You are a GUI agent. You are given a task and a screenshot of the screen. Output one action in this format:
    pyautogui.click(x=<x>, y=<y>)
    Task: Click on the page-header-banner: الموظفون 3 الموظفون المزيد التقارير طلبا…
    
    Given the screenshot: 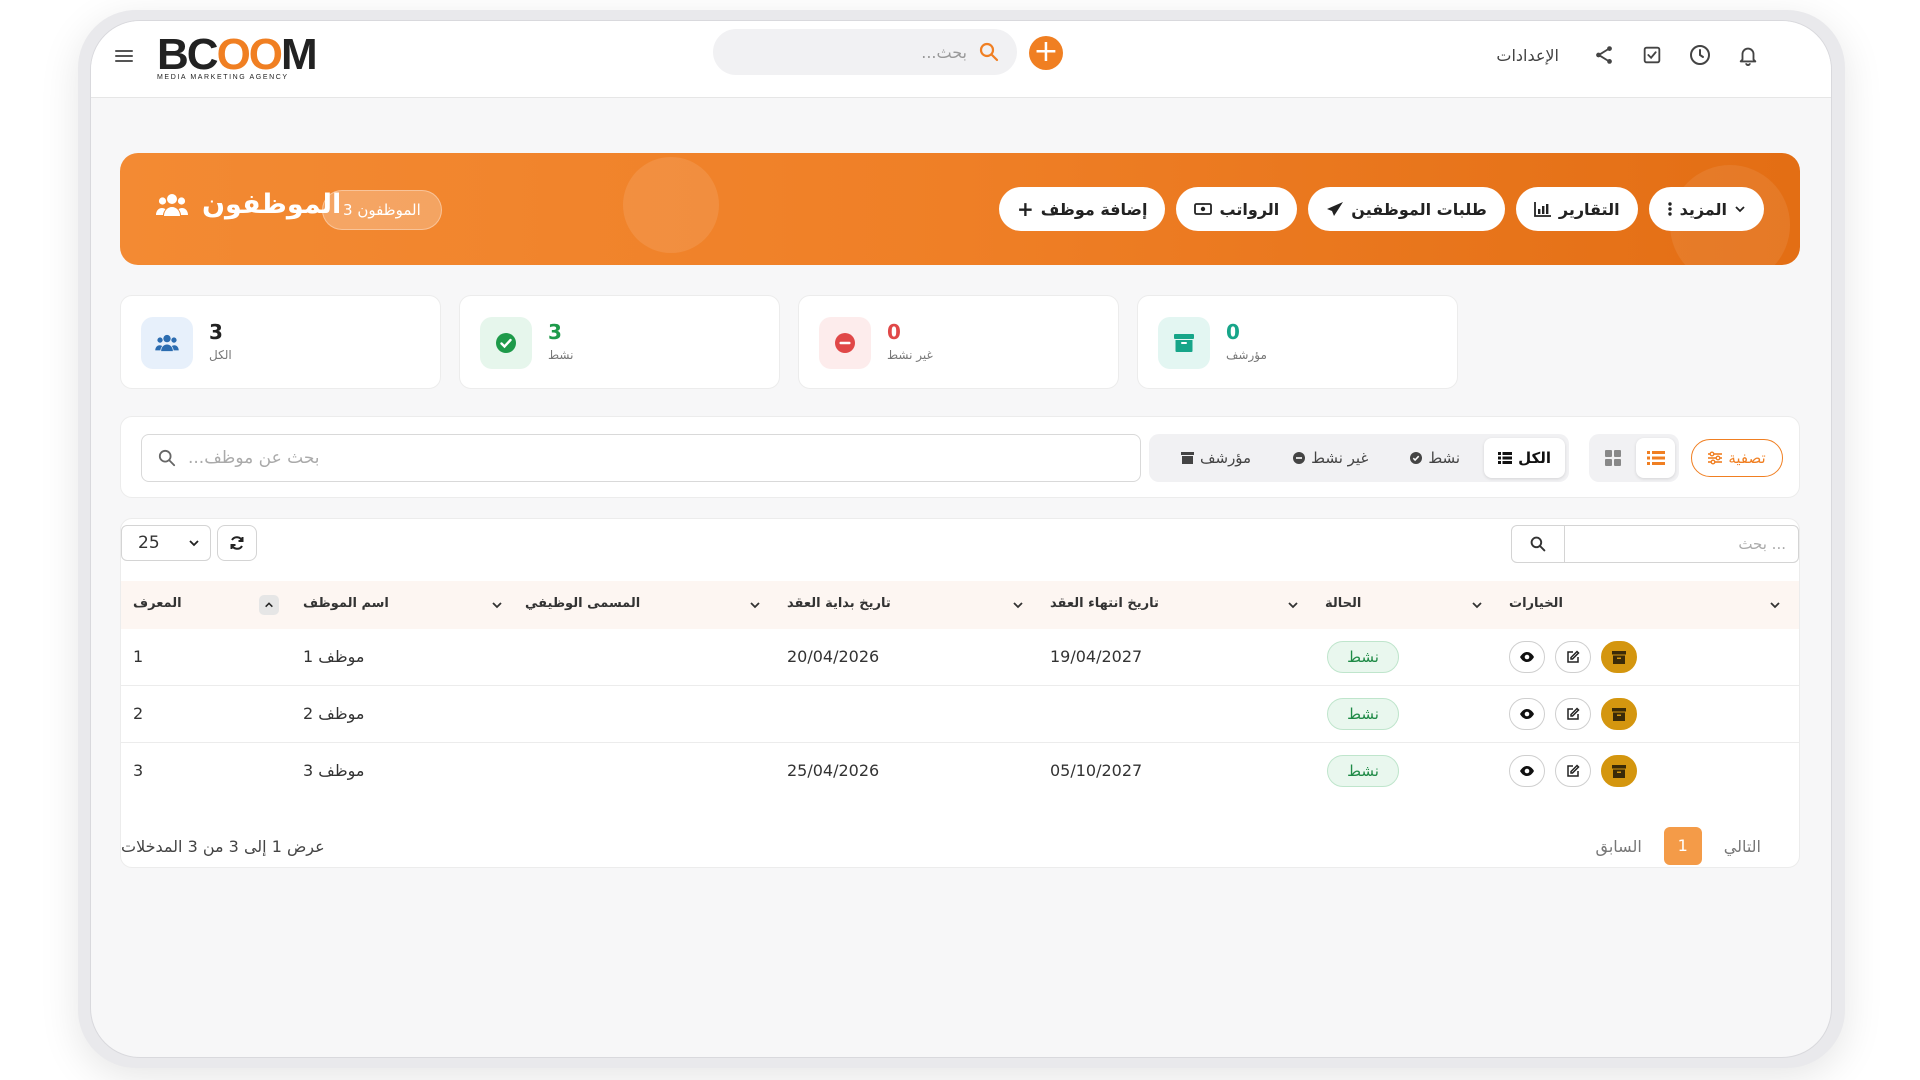 What is the action you would take?
    pyautogui.click(x=960, y=209)
    